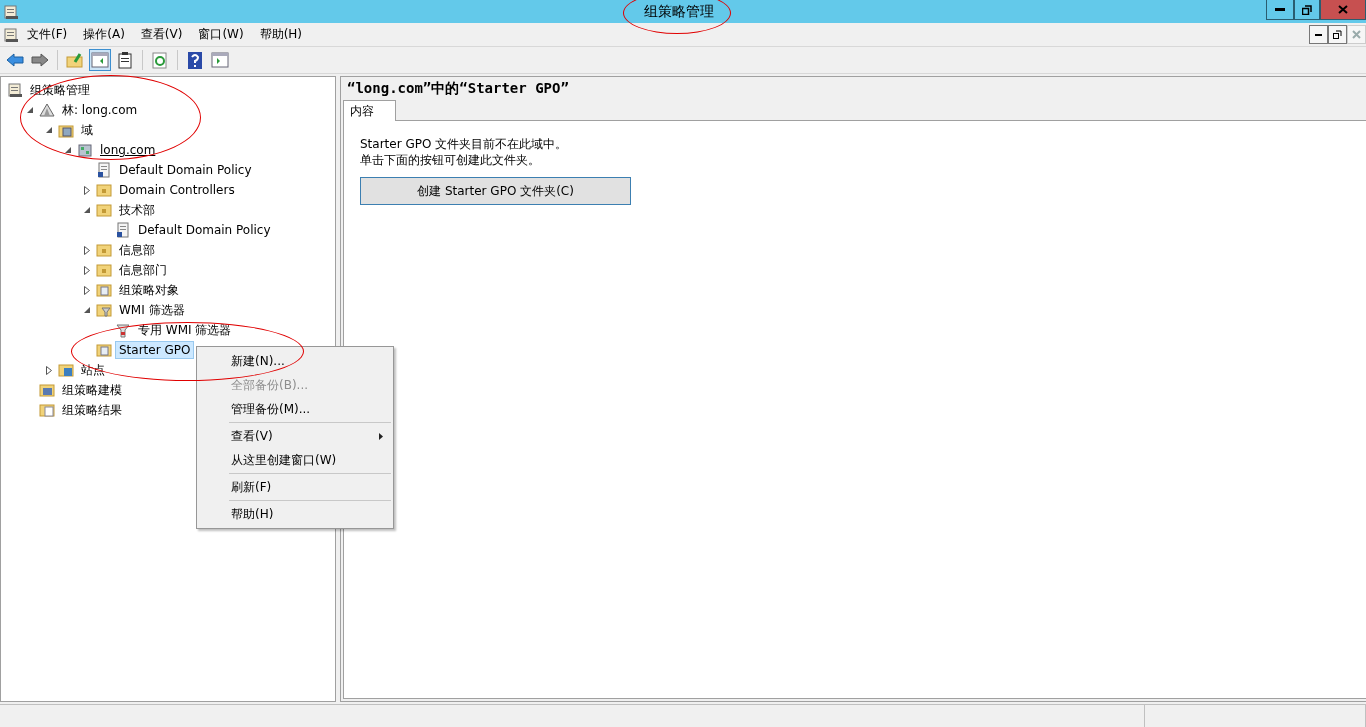  I want to click on folder-server-icon, so click(66, 130).